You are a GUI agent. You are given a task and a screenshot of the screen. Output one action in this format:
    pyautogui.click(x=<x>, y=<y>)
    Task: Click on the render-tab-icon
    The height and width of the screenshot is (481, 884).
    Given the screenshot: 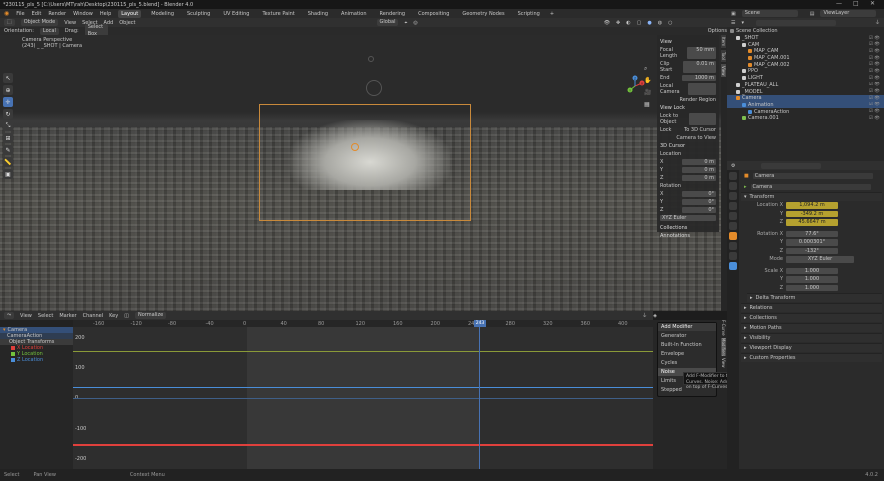 What is the action you would take?
    pyautogui.click(x=733, y=186)
    